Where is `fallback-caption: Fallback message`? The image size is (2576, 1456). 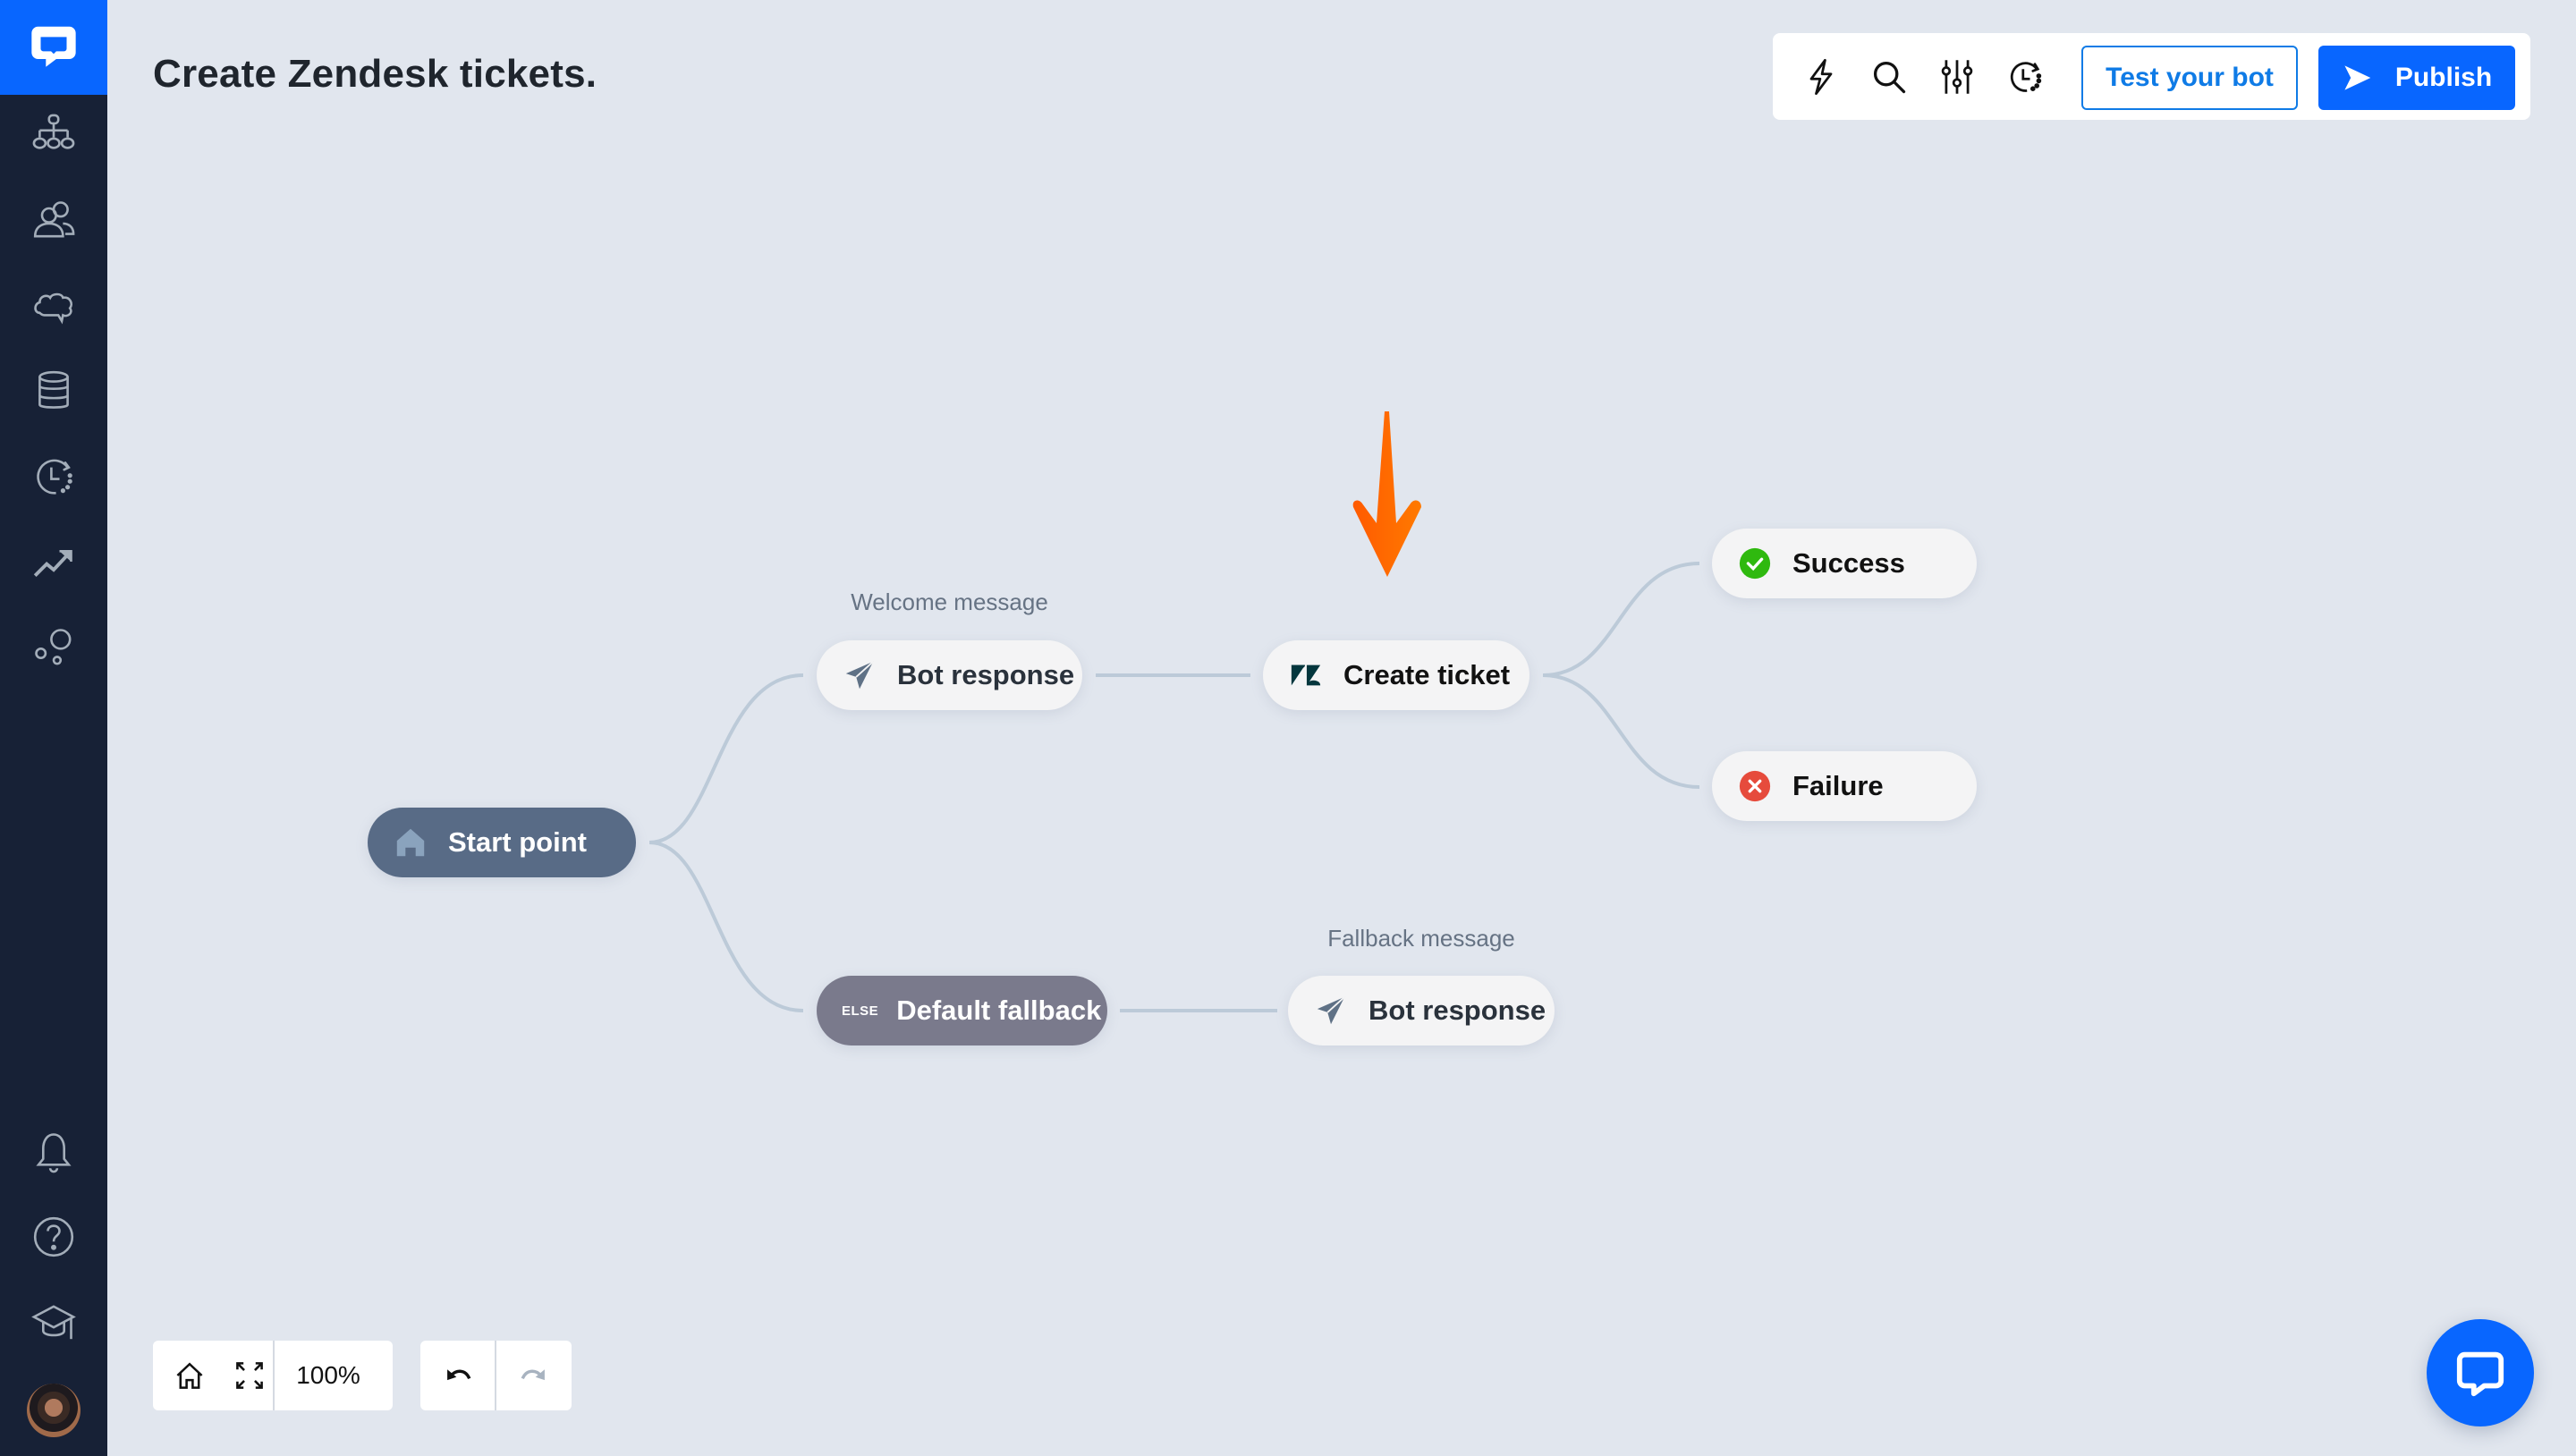 fallback-caption: Fallback message is located at coordinates (1421, 939).